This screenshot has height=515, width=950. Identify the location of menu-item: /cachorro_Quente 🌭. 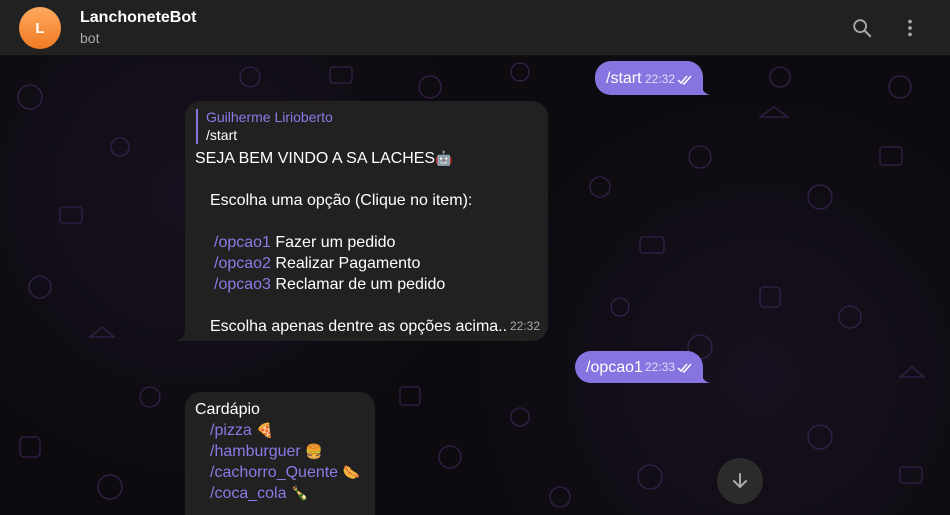
(285, 472).